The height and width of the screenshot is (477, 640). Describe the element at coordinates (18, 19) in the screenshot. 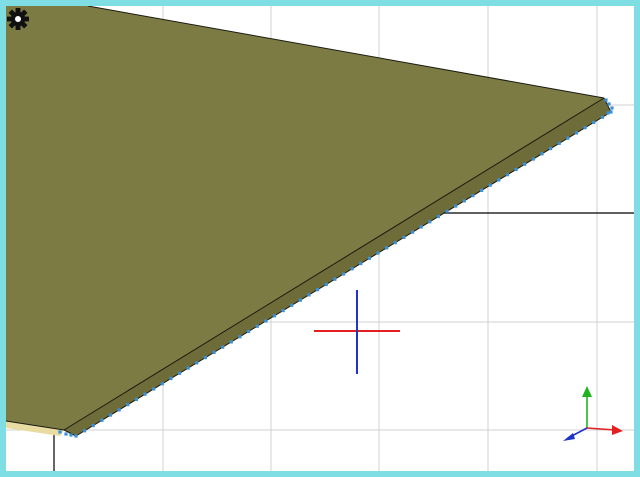

I see `gear-icon` at that location.